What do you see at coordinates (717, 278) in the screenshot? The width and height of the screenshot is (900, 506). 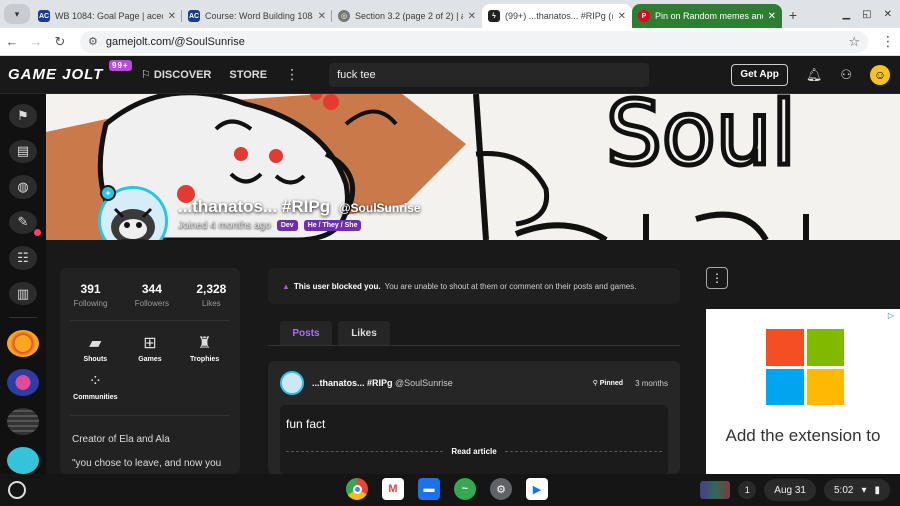 I see `profile-options-button: ⋮` at bounding box center [717, 278].